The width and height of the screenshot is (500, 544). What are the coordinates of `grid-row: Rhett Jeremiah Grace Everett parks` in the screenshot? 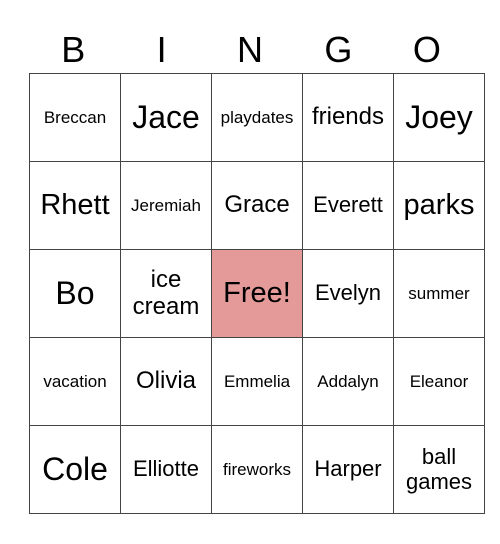 It's located at (257, 205).